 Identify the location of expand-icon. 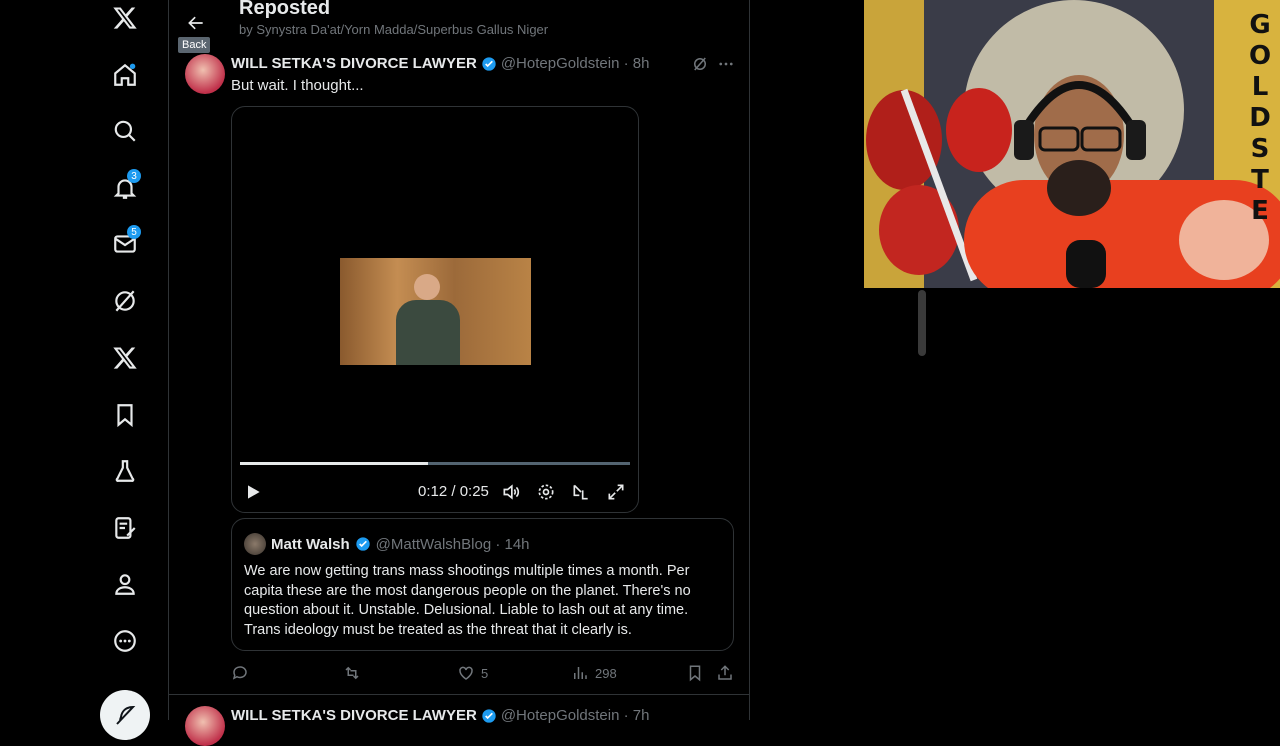
(616, 492).